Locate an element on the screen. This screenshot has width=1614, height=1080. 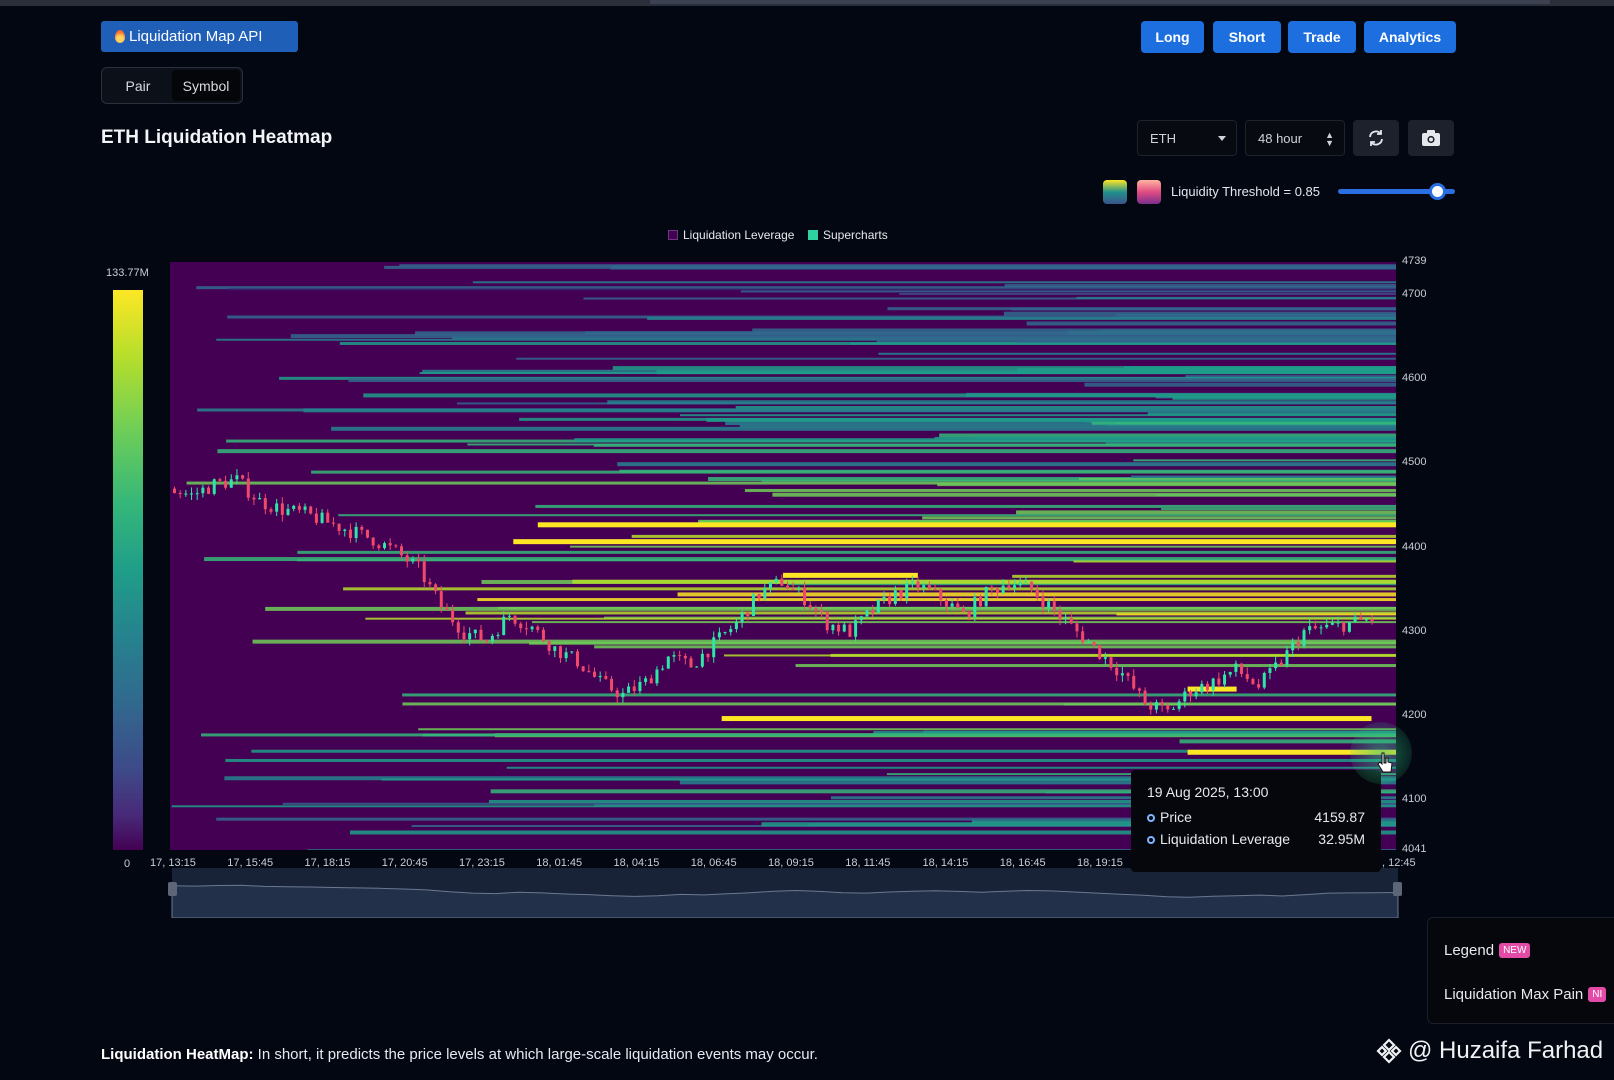
new-badge: NI is located at coordinates (1597, 994).